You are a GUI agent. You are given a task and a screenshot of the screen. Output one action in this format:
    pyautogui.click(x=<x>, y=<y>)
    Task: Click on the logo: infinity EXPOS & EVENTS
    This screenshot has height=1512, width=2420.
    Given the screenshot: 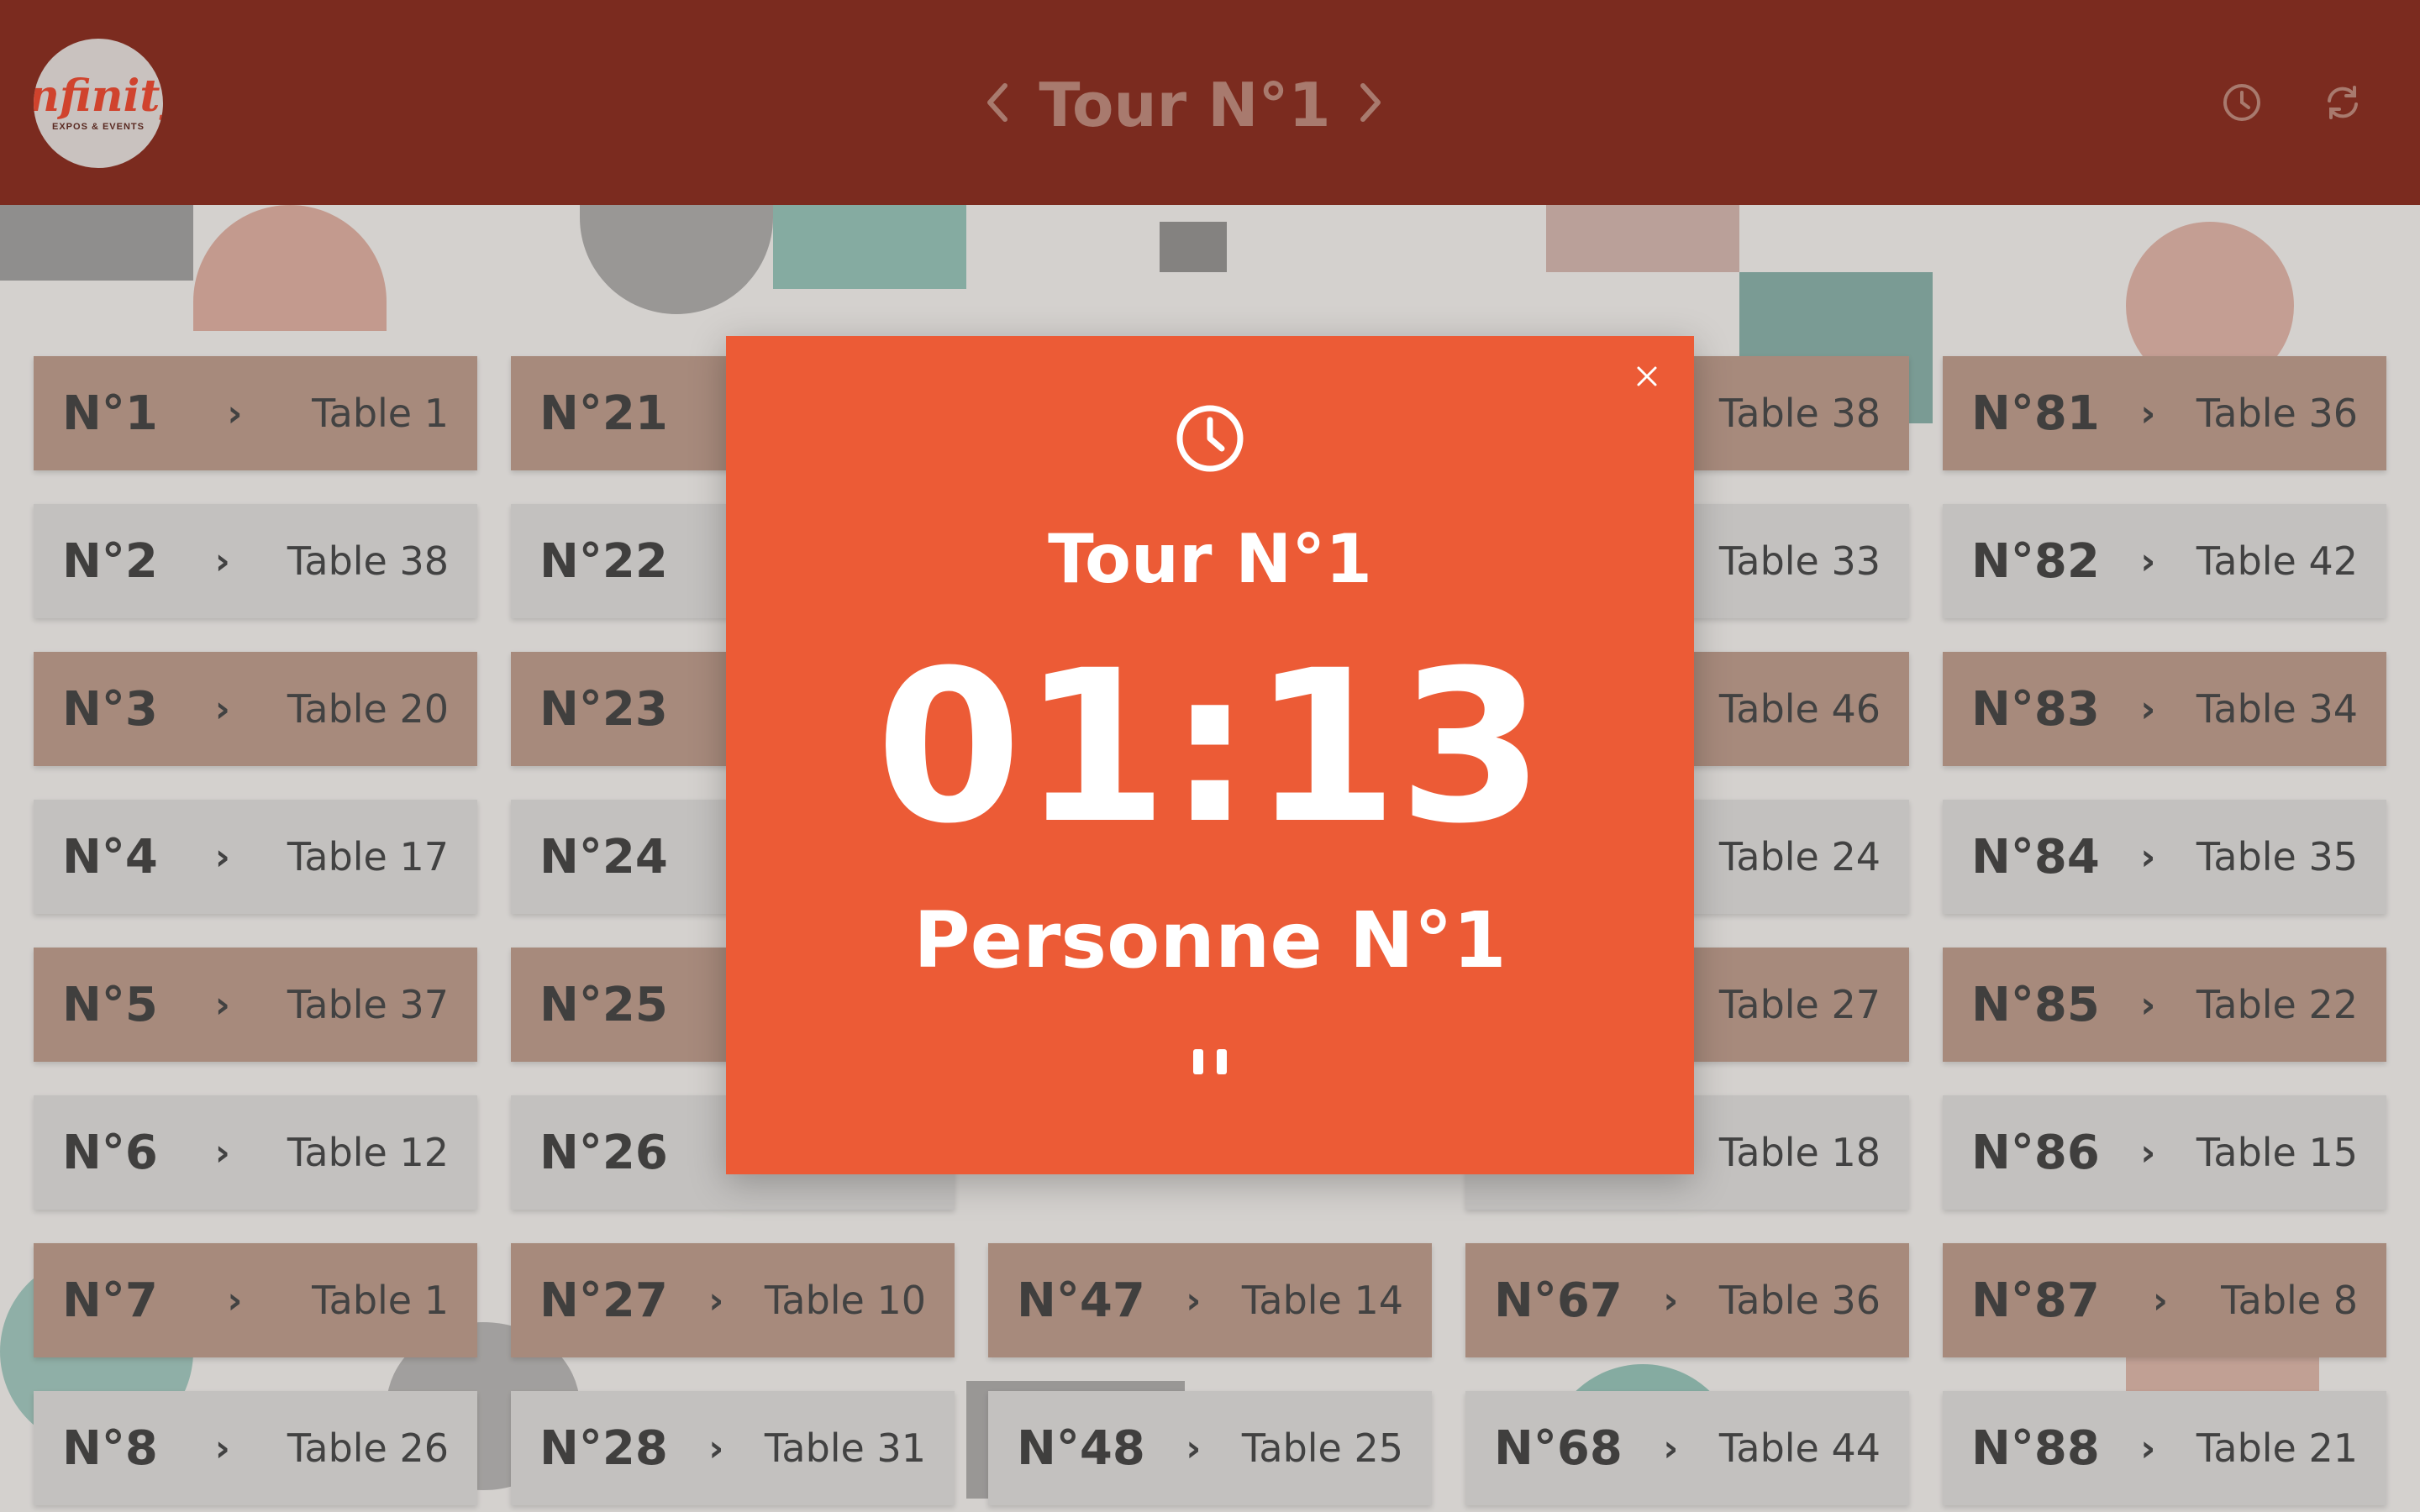 What is the action you would take?
    pyautogui.click(x=98, y=103)
    